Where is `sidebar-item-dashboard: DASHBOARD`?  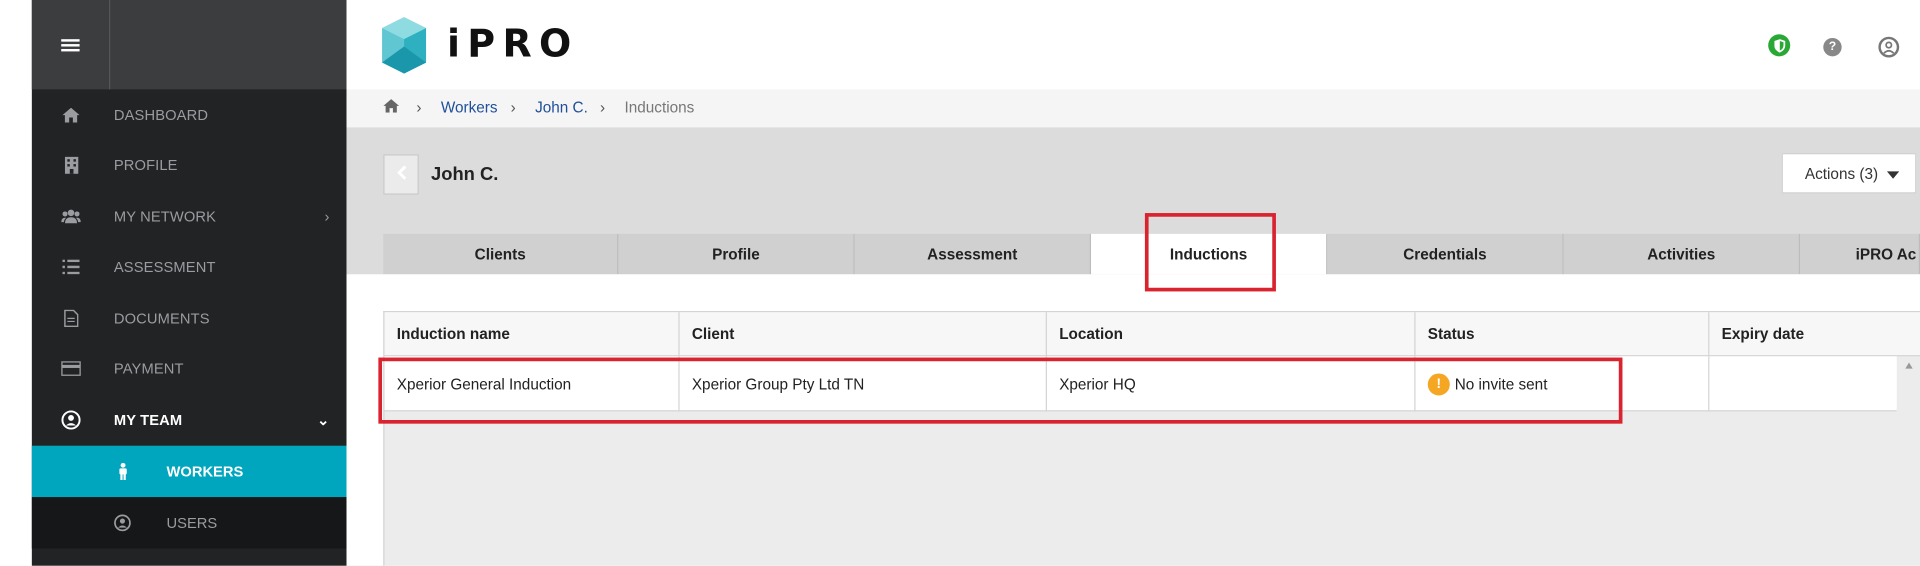
sidebar-item-dashboard: DASHBOARD is located at coordinates (189, 114).